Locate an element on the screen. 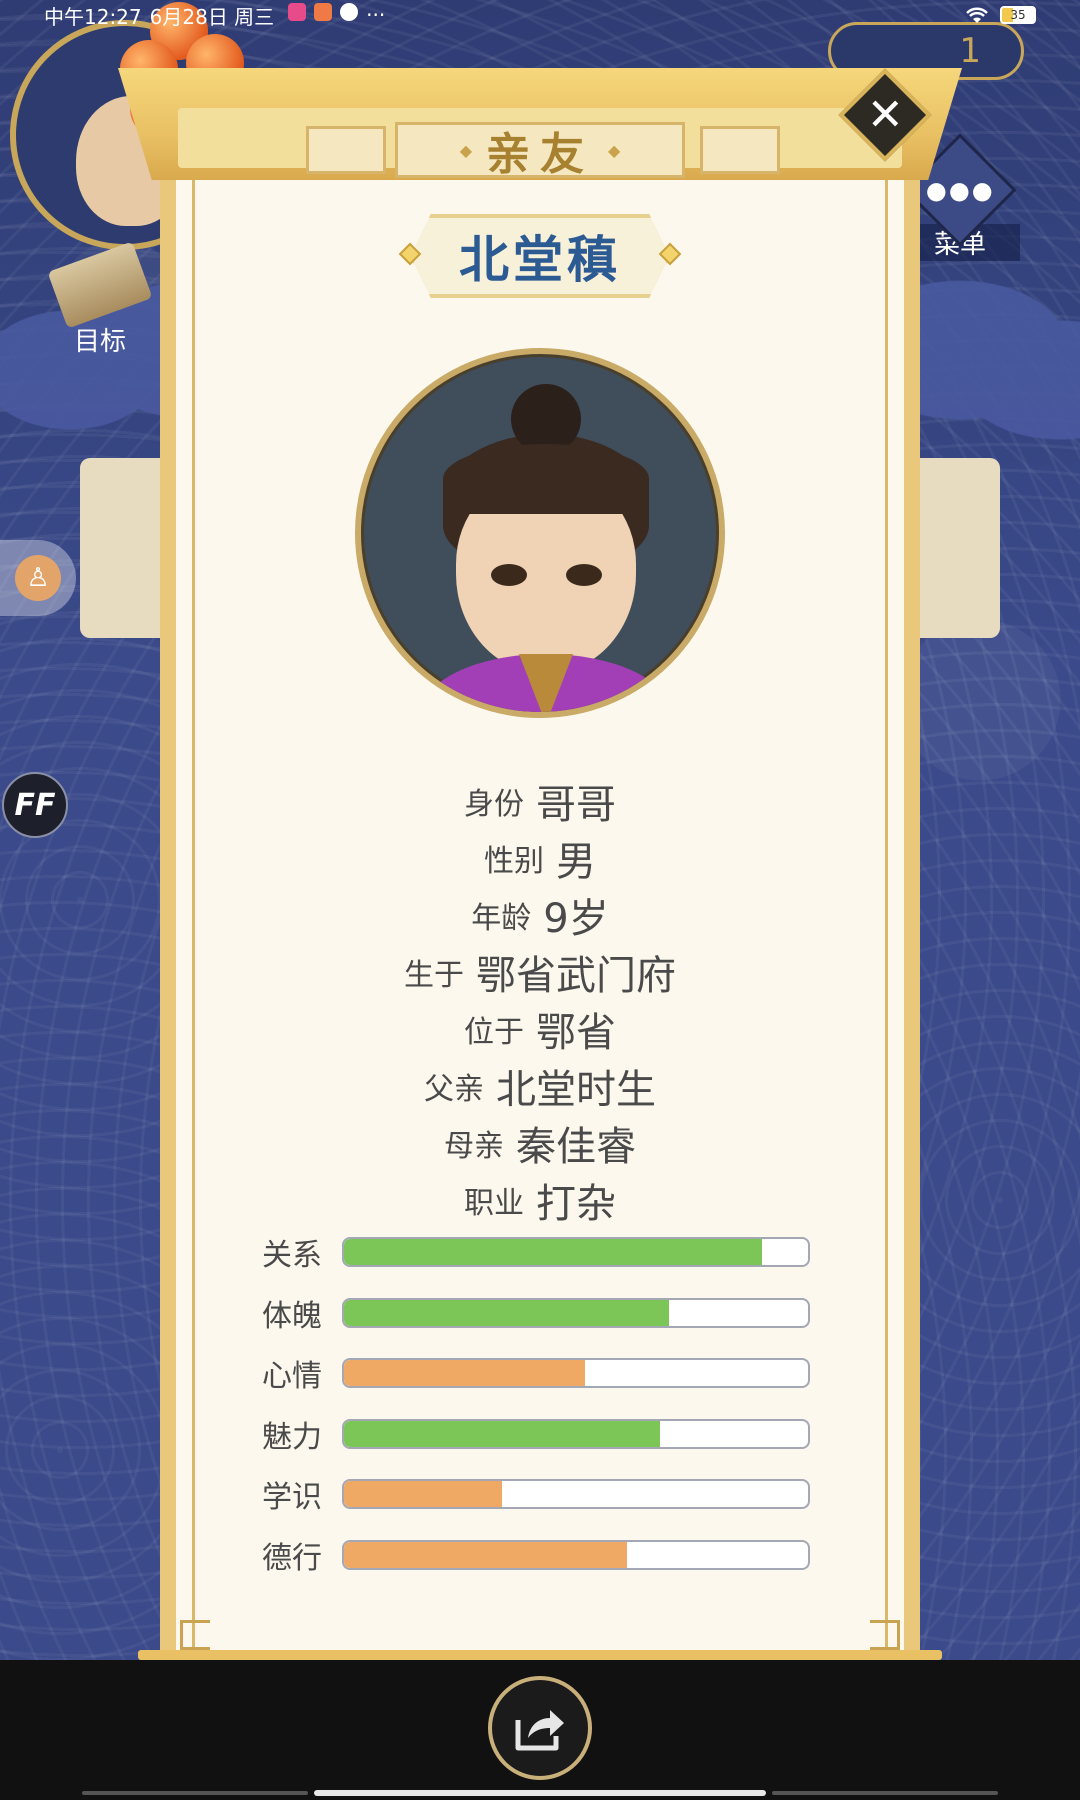  stat-row: 学识 is located at coordinates (542, 1494).